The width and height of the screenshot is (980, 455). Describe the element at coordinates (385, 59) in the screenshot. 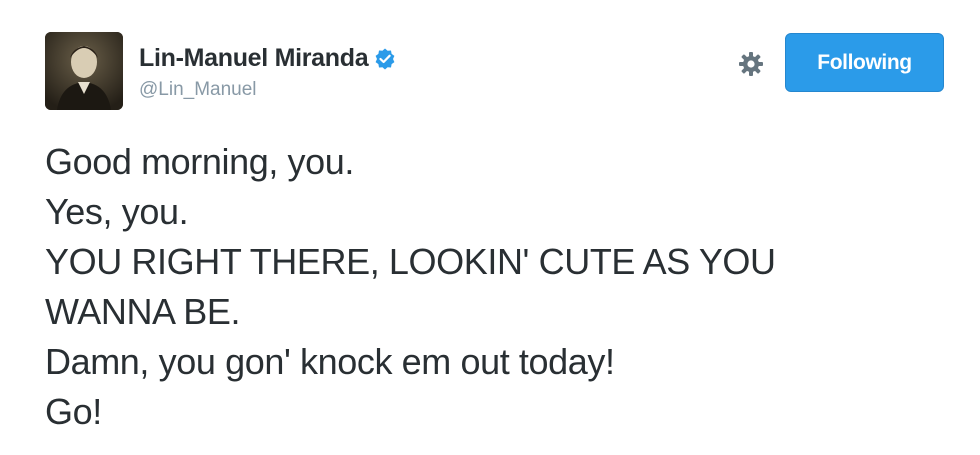

I see `verified-badge-icon` at that location.